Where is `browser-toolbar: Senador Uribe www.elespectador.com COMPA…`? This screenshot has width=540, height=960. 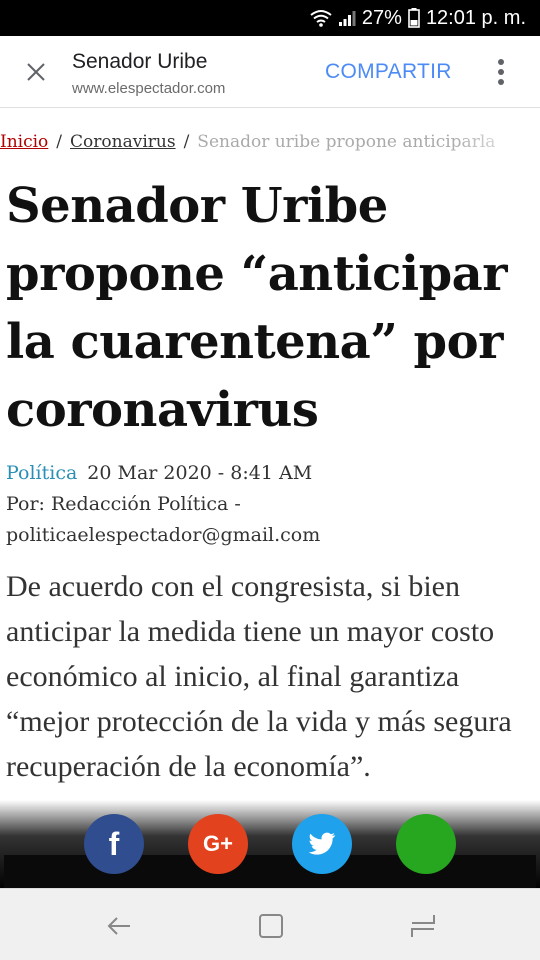 browser-toolbar: Senador Uribe www.elespectador.com COMPA… is located at coordinates (270, 72).